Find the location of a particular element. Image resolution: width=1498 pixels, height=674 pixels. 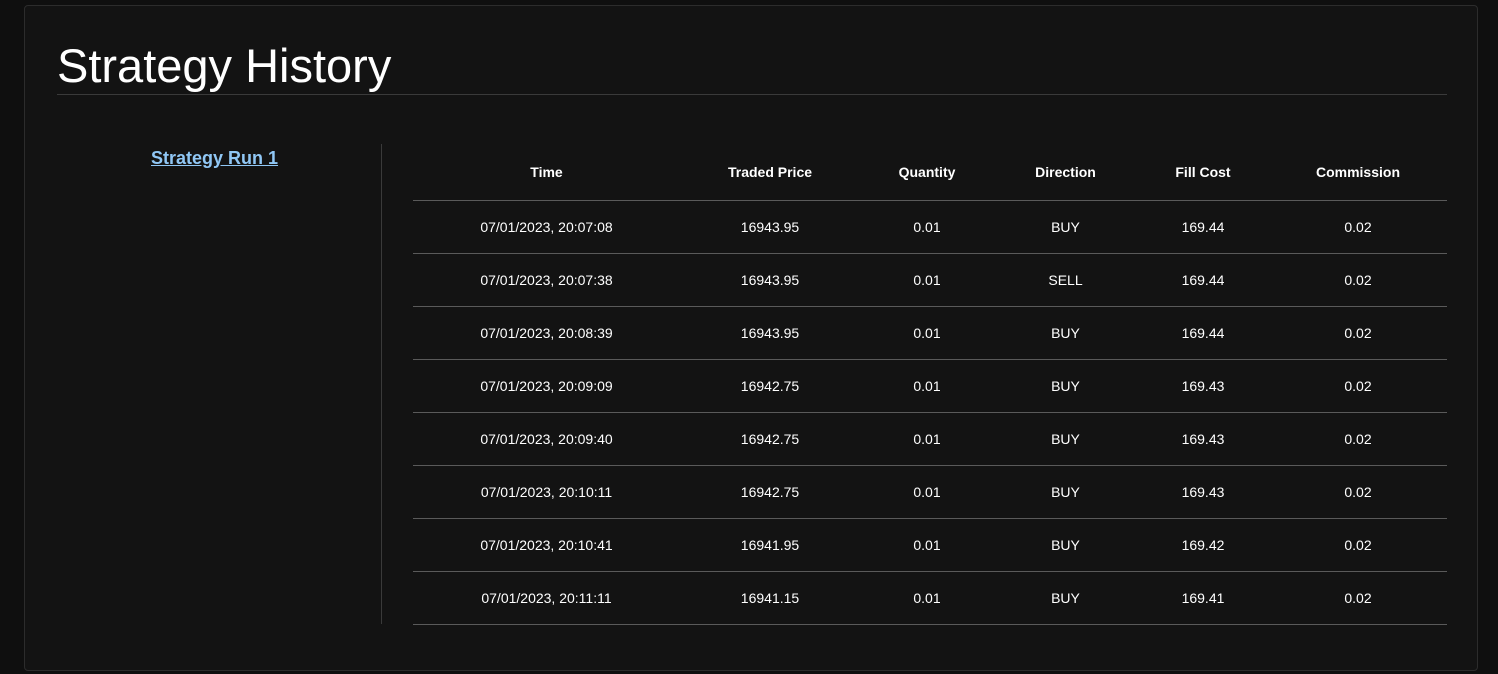

page-title: Strategy History is located at coordinates (224, 65).